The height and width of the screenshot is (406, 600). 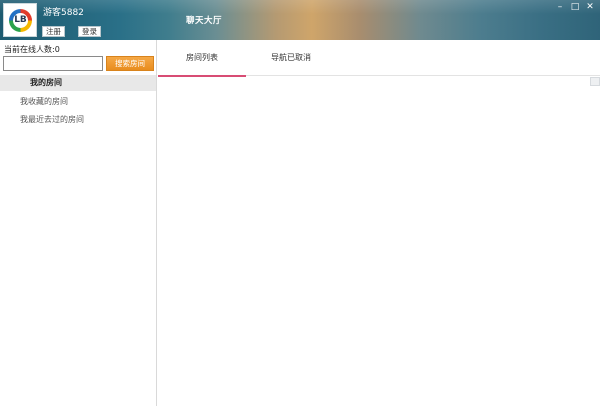 I want to click on sidebar-item-favorites: 我收藏的房间, so click(x=44, y=101).